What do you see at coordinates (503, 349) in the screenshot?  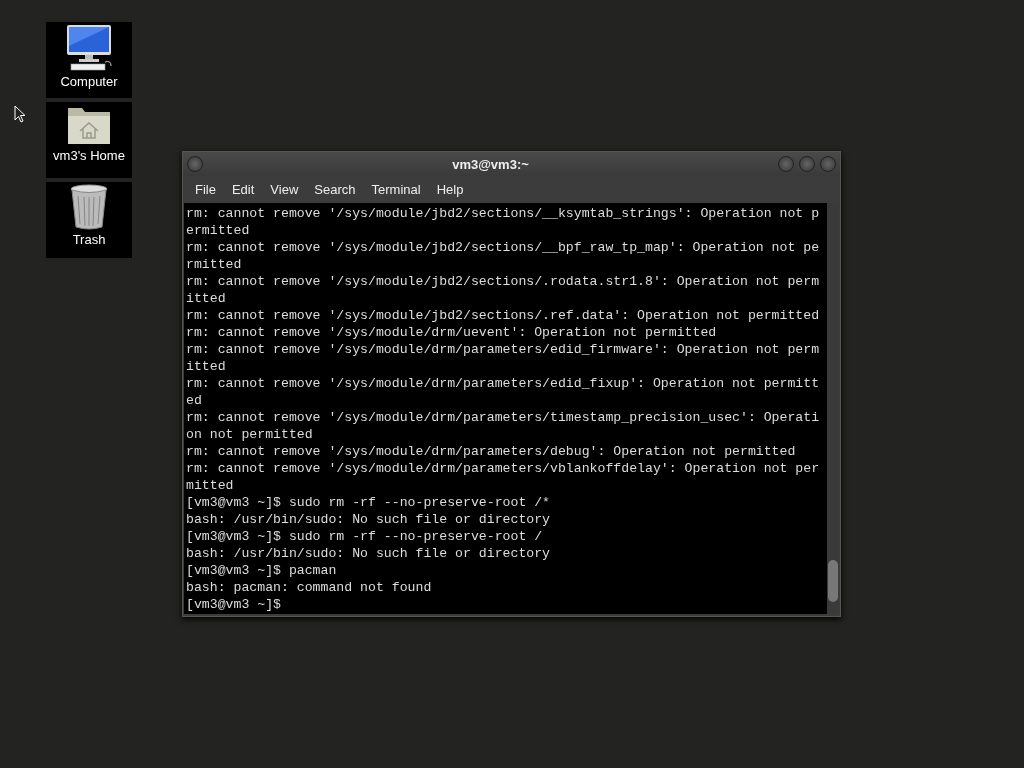 I see `terminal-line: rm: cannot remove '/sys/module/drm/parameters/edid_firmware': Operation not perm` at bounding box center [503, 349].